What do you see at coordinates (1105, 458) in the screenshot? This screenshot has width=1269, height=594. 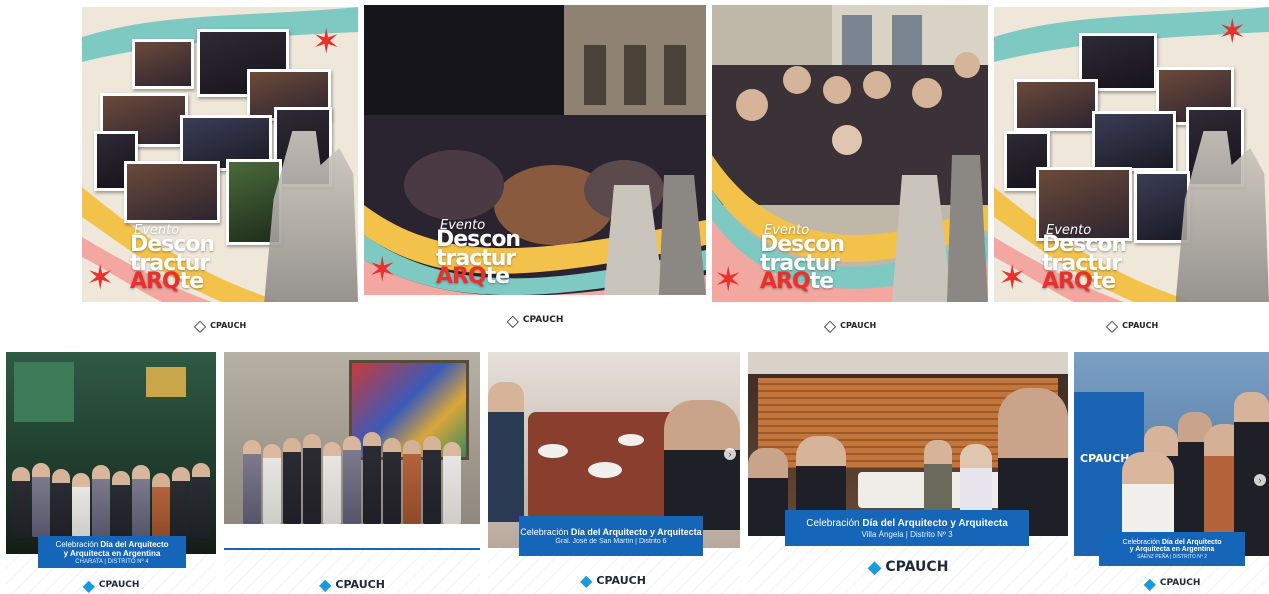 I see `cpauch-sign: CPAUCH` at bounding box center [1105, 458].